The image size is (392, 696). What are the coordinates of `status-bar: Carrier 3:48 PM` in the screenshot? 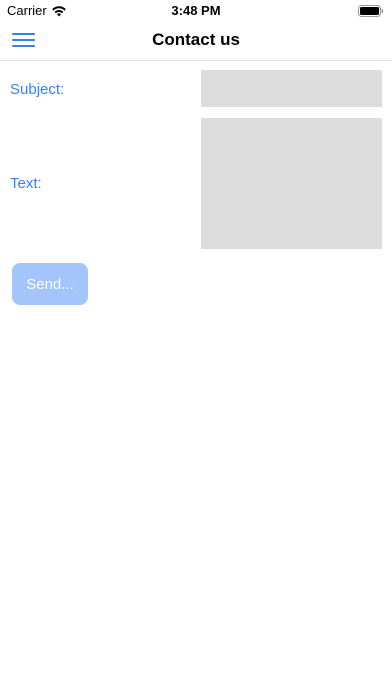 It's located at (196, 10).